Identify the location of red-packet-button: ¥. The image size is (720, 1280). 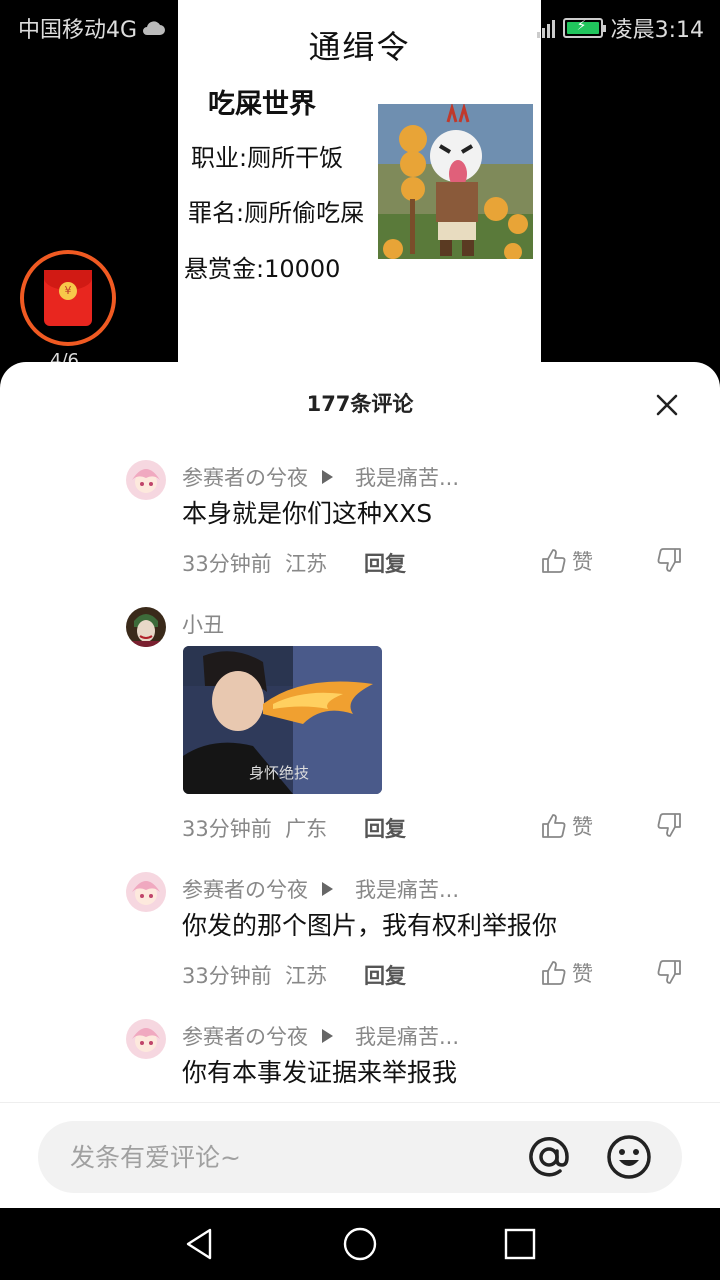
(68, 298).